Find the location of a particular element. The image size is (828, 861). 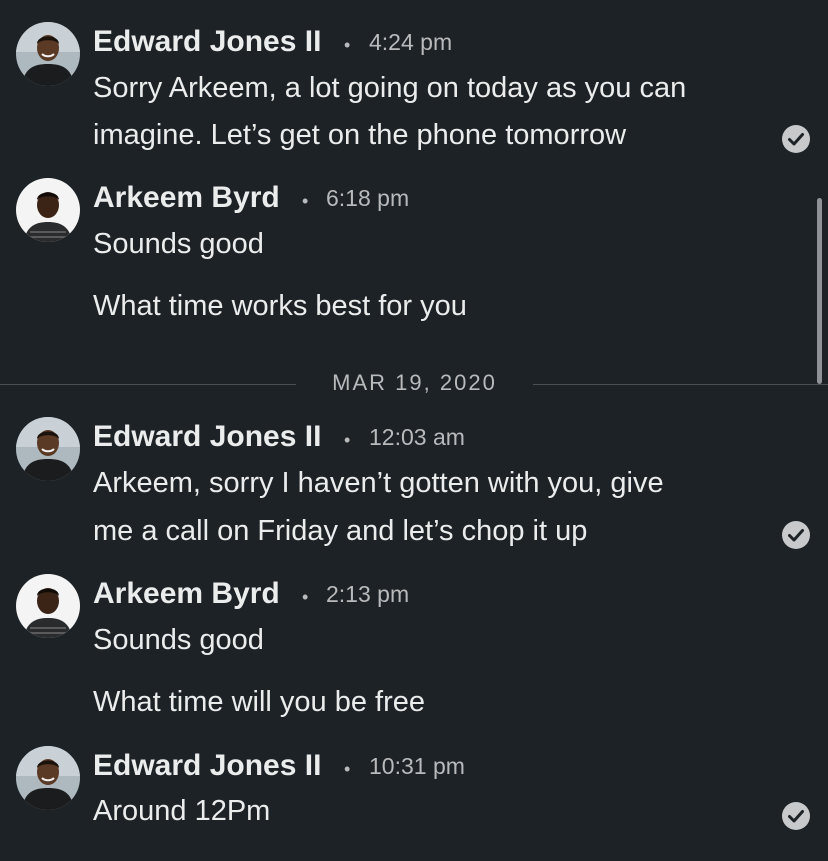

message-text: What time will you be free is located at coordinates (259, 702).